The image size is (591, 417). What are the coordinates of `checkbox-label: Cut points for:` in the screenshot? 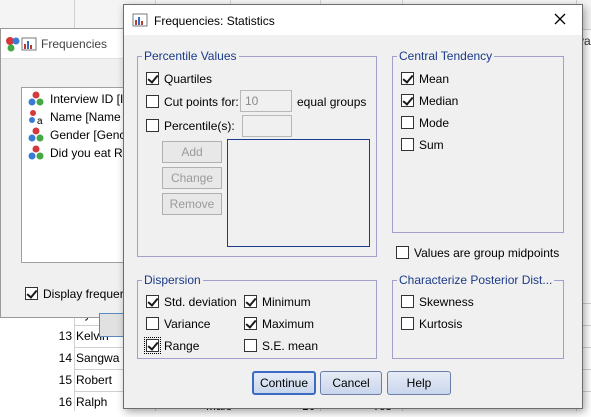 It's located at (201, 102).